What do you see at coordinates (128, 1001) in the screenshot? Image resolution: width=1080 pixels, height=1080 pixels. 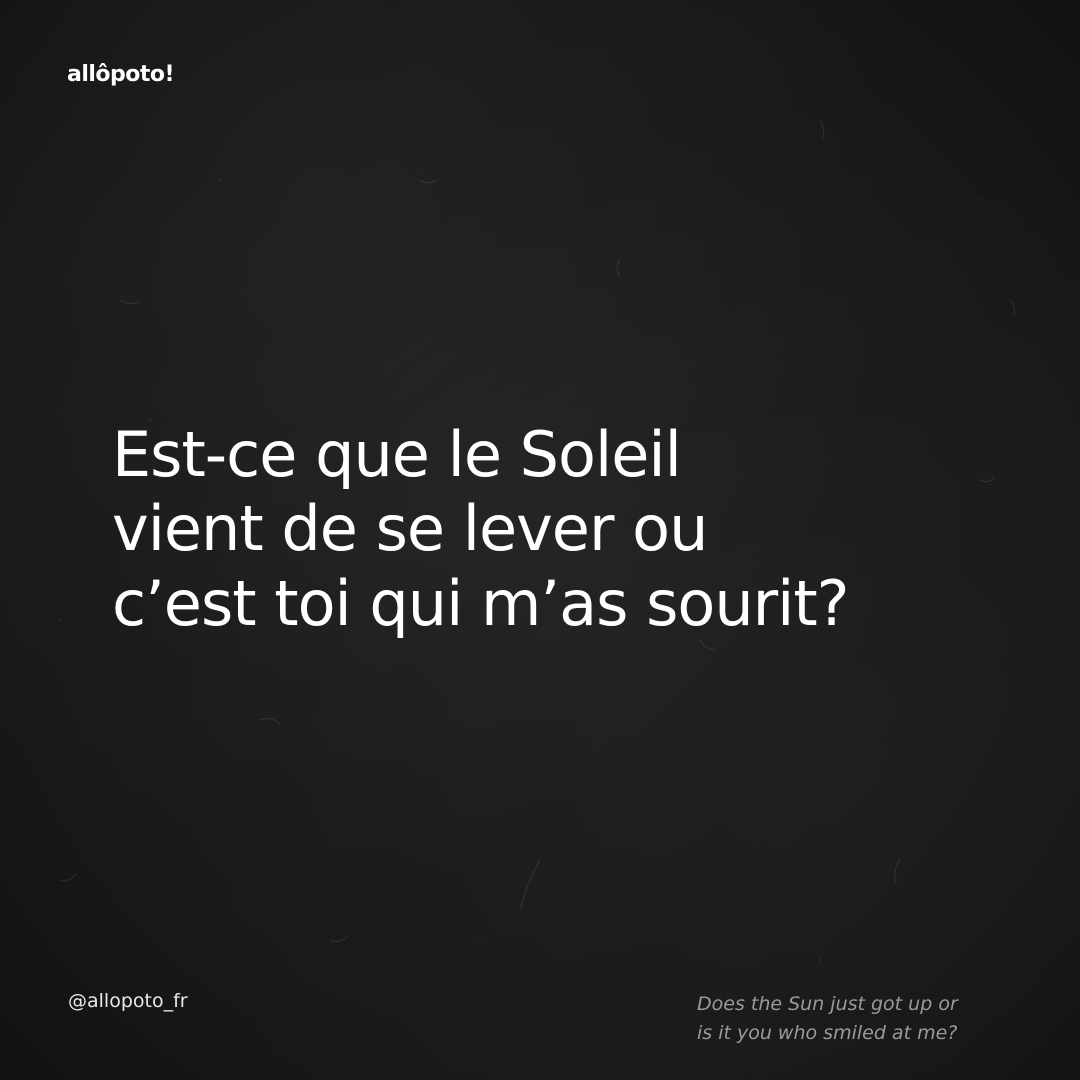 I see `social-handle: @allopoto_fr` at bounding box center [128, 1001].